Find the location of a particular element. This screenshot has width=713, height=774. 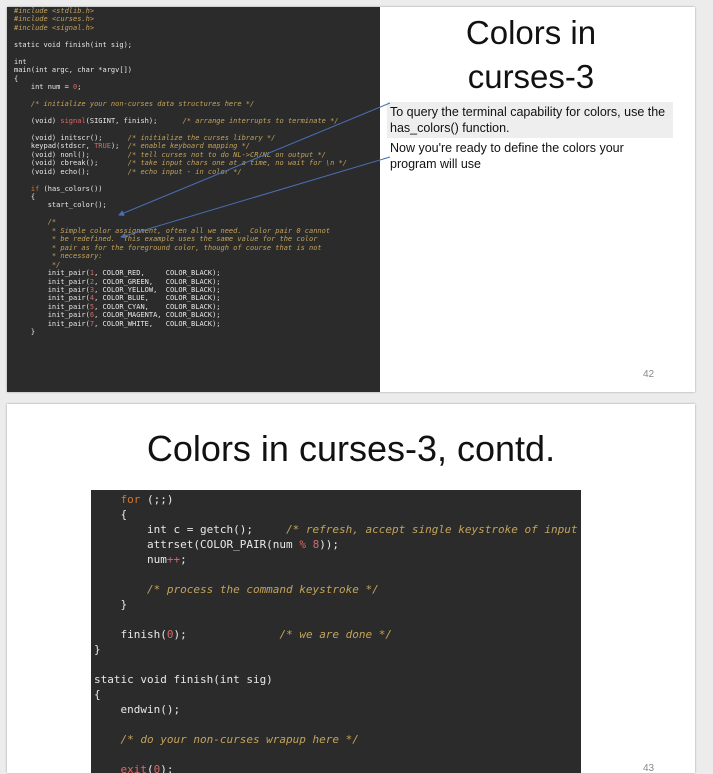

code-pair-foreground: COLOR_YELLOW, is located at coordinates (134, 289).